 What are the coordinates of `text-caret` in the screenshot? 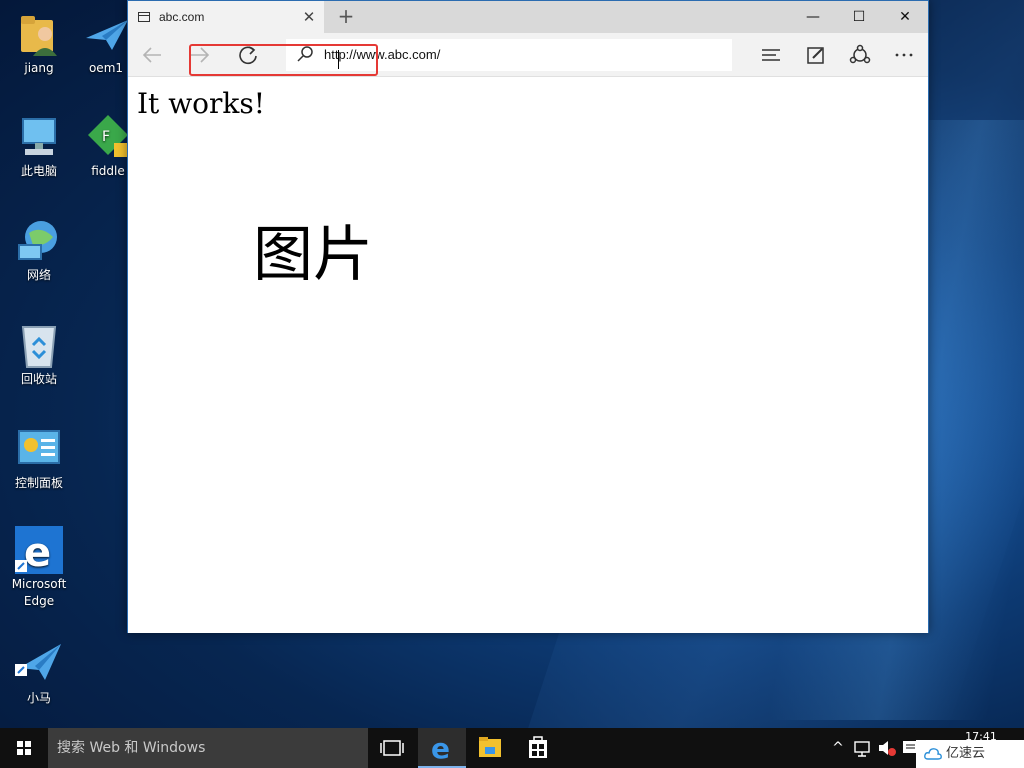 It's located at (338, 59).